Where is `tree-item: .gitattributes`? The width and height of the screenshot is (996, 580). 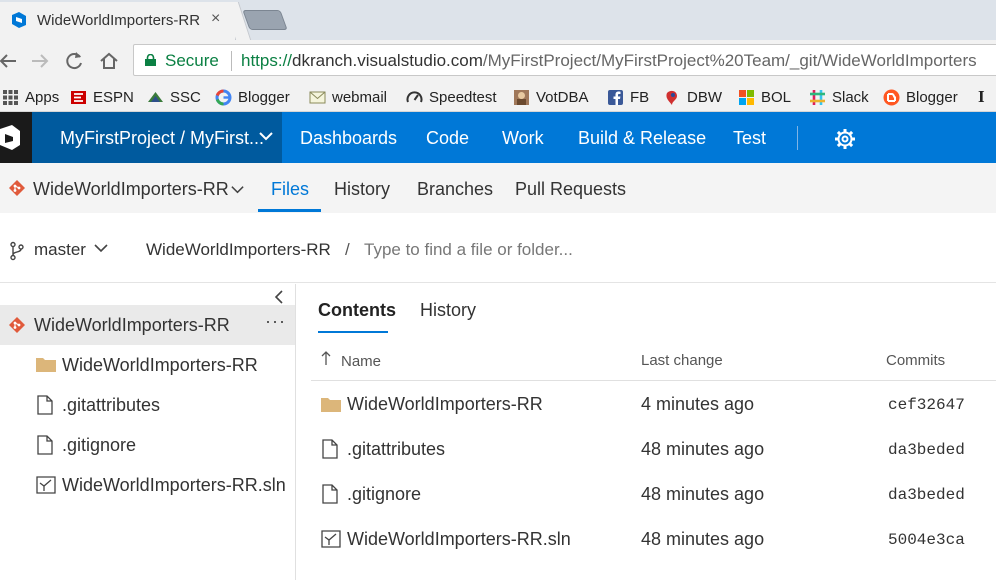 tree-item: .gitattributes is located at coordinates (147, 405).